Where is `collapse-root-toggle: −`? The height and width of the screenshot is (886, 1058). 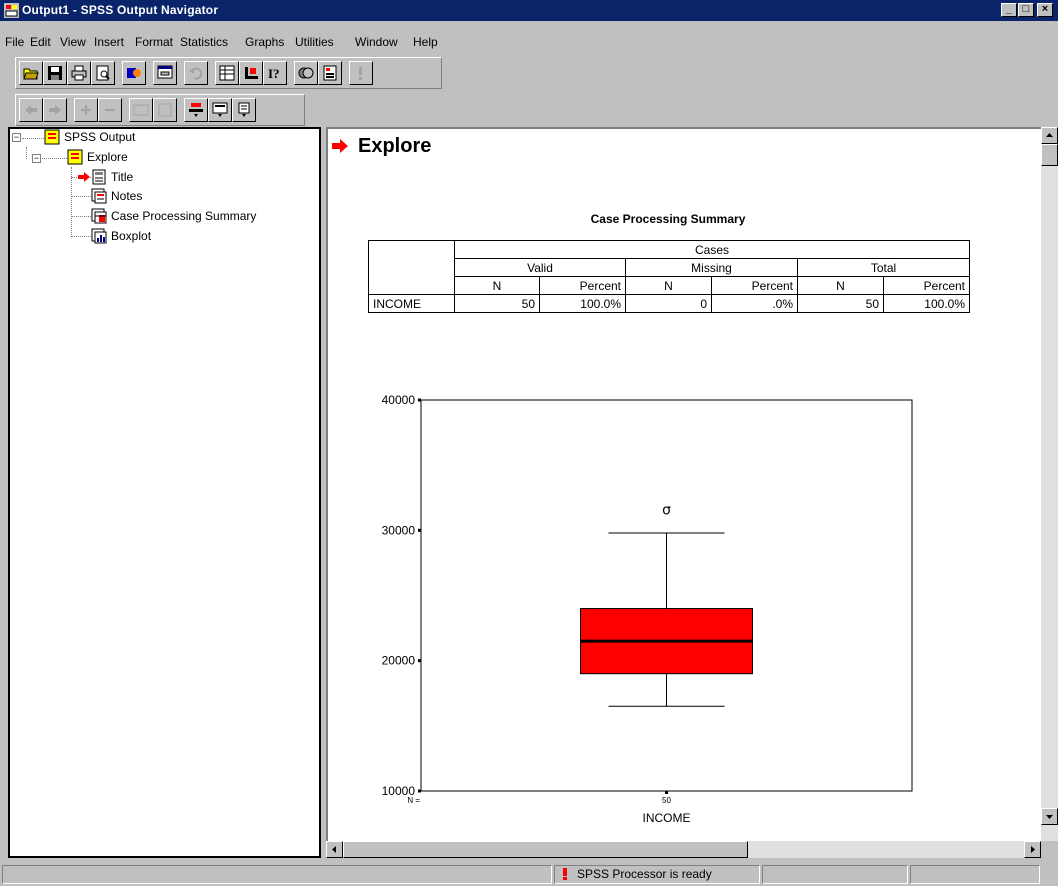 collapse-root-toggle: − is located at coordinates (16, 137).